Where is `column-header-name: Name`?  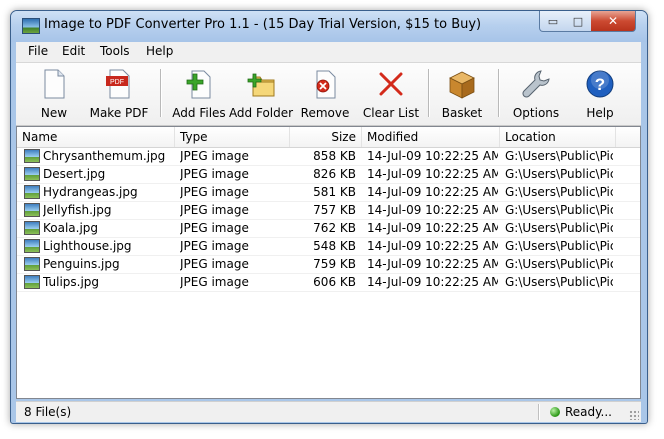
column-header-name: Name is located at coordinates (96, 137).